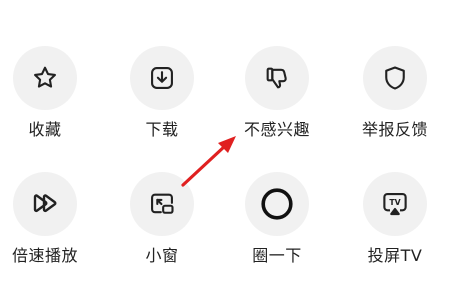 This screenshot has width=450, height=291. What do you see at coordinates (44, 255) in the screenshot?
I see `playback-speed-label: 倍速播放` at bounding box center [44, 255].